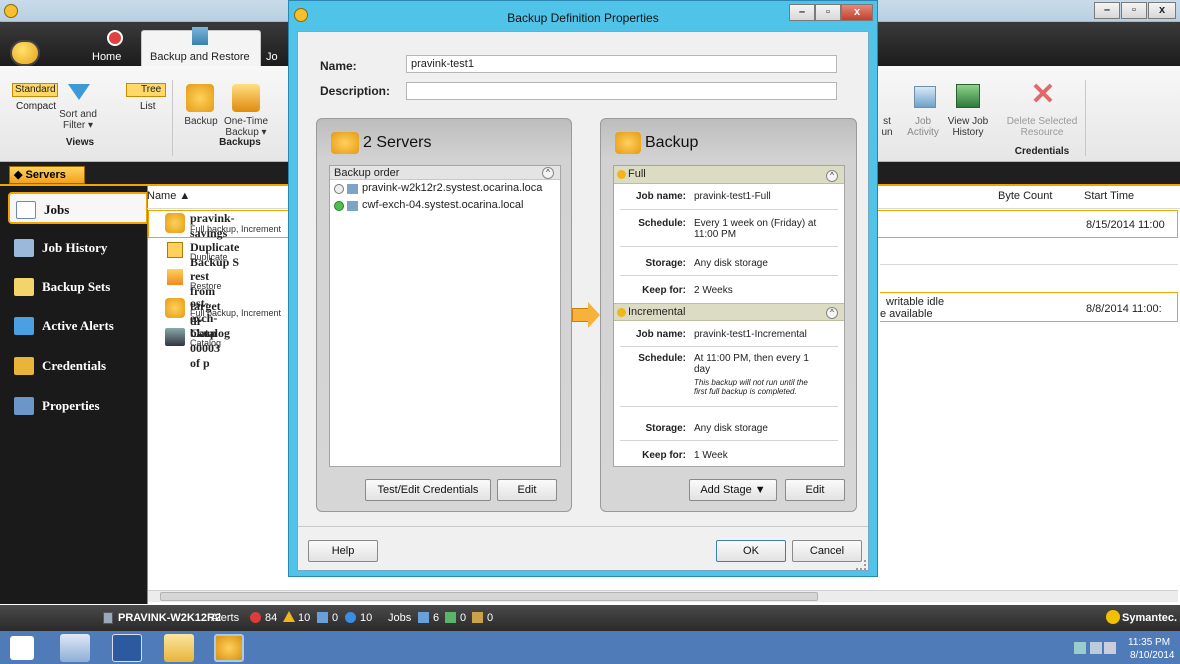 The width and height of the screenshot is (1180, 664). What do you see at coordinates (1149, 642) in the screenshot?
I see `clock-time: 11:35 PM` at bounding box center [1149, 642].